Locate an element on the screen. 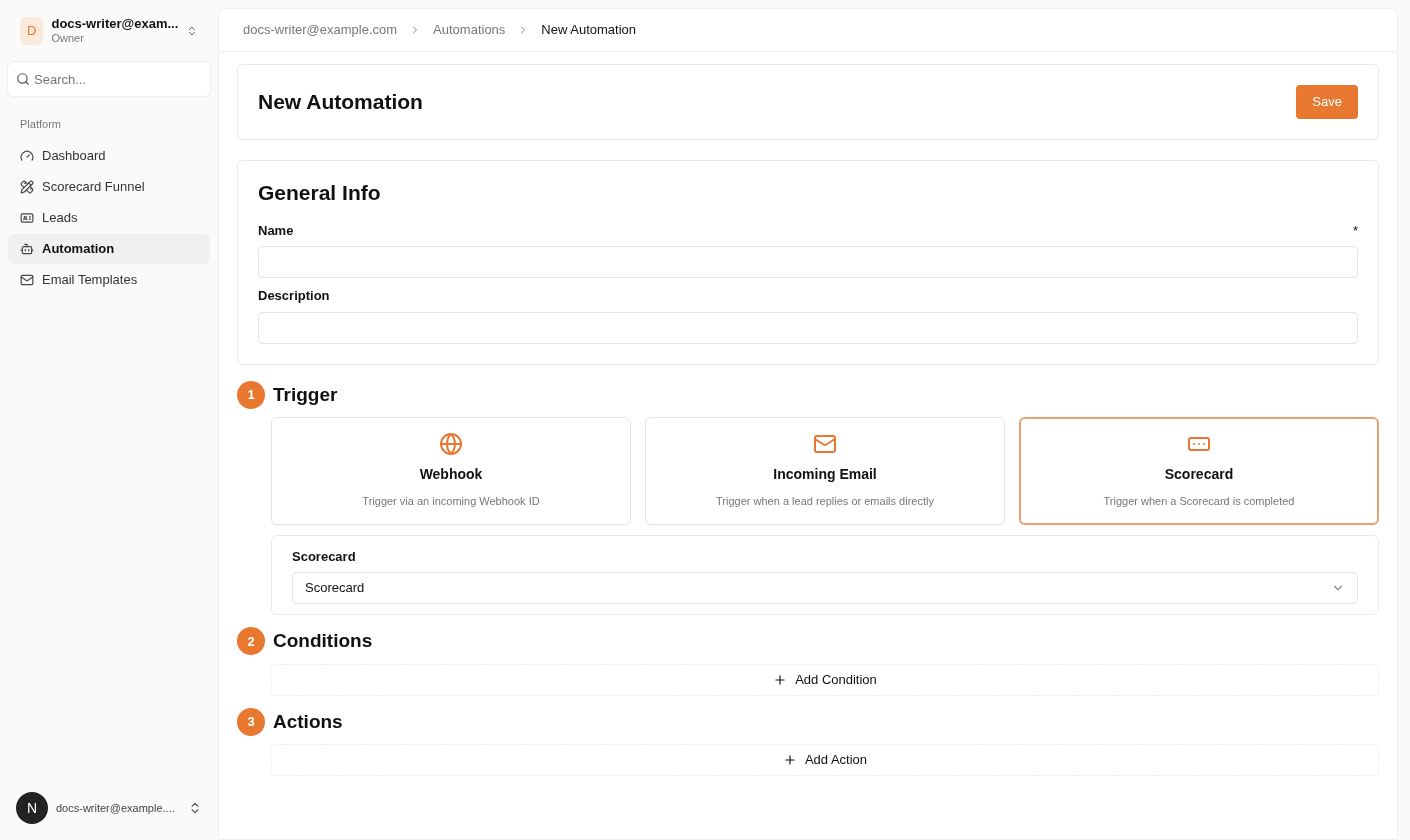 Image resolution: width=1410 pixels, height=840 pixels. field-label: Name is located at coordinates (276, 230).